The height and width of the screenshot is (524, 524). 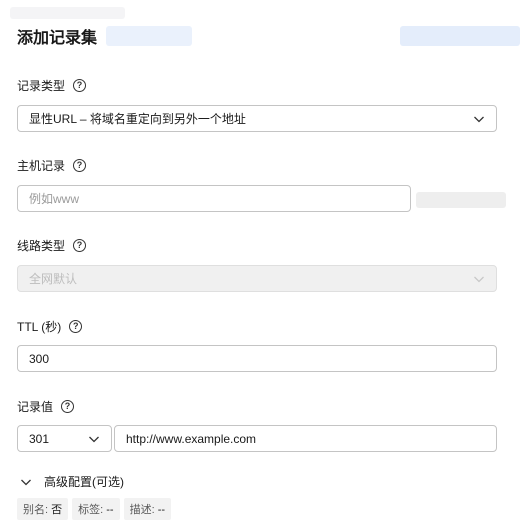 What do you see at coordinates (84, 482) in the screenshot?
I see `advanced-settings-label: 高级配置(可选)` at bounding box center [84, 482].